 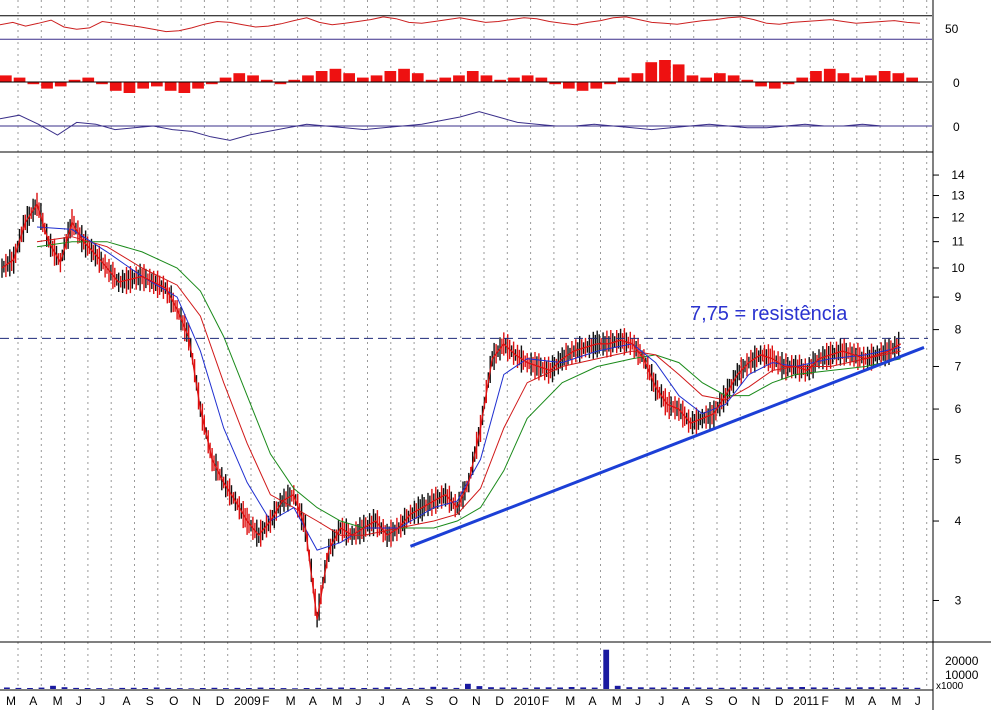 What do you see at coordinates (247, 701) in the screenshot?
I see `month-label: 2009` at bounding box center [247, 701].